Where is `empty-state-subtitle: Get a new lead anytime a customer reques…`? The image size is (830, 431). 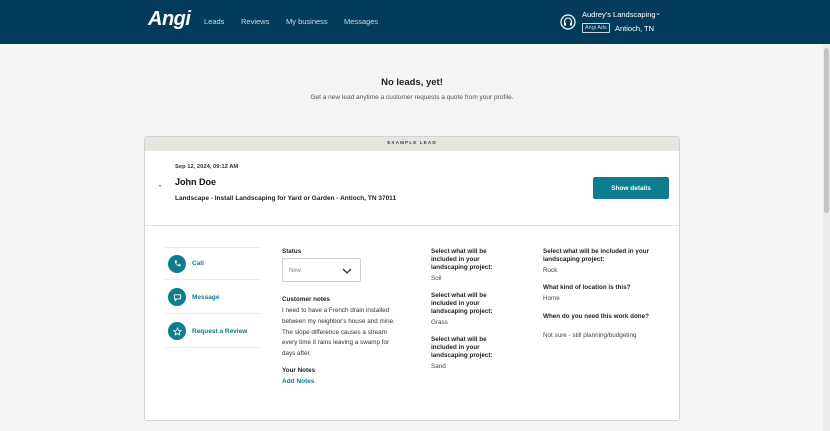
empty-state-subtitle: Get a new lead anytime a customer reques… is located at coordinates (412, 97).